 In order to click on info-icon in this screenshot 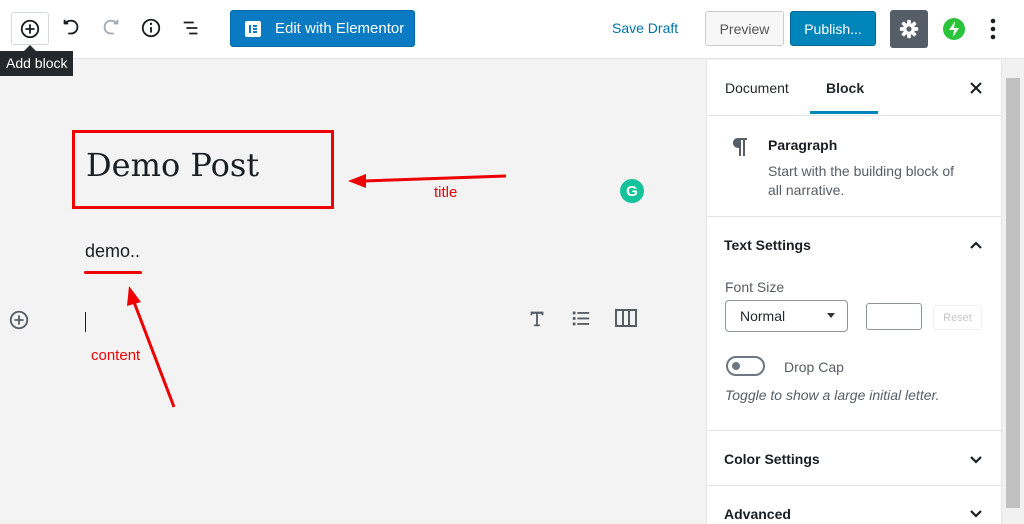, I will do `click(151, 28)`.